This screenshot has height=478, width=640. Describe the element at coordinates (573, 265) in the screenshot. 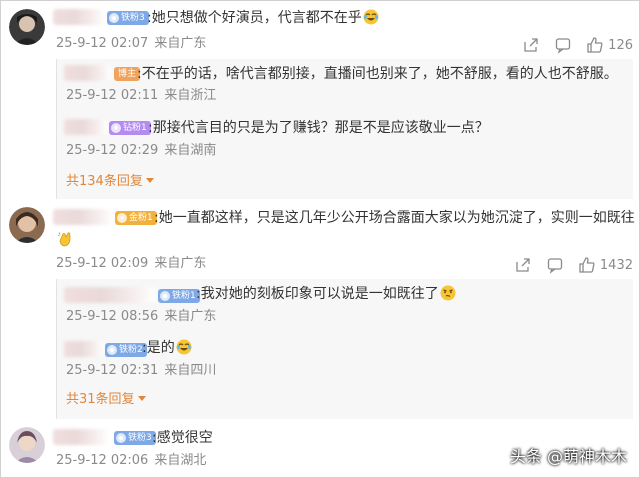

I see `comment-actions: 1432` at that location.